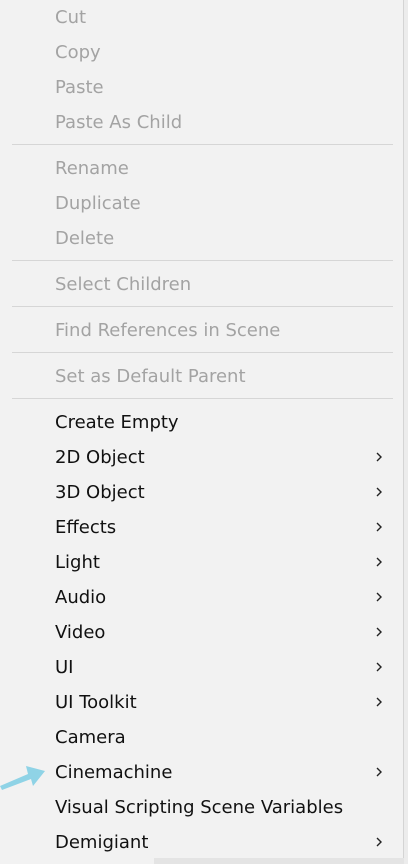  Describe the element at coordinates (100, 492) in the screenshot. I see `menu-item-label: 3D Object` at that location.